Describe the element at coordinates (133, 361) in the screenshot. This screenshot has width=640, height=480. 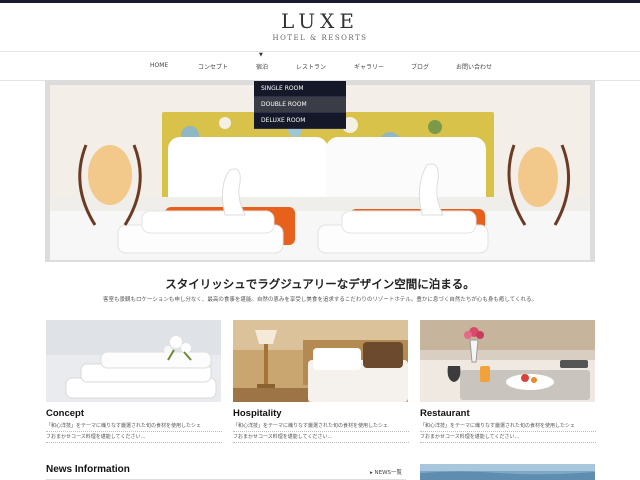
I see `concept-image` at that location.